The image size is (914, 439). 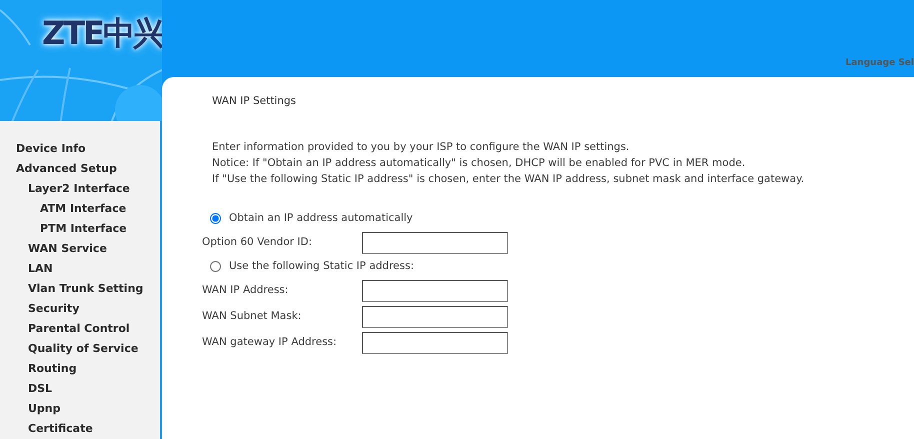 I want to click on sidebar-item: Upnp, so click(x=30, y=409).